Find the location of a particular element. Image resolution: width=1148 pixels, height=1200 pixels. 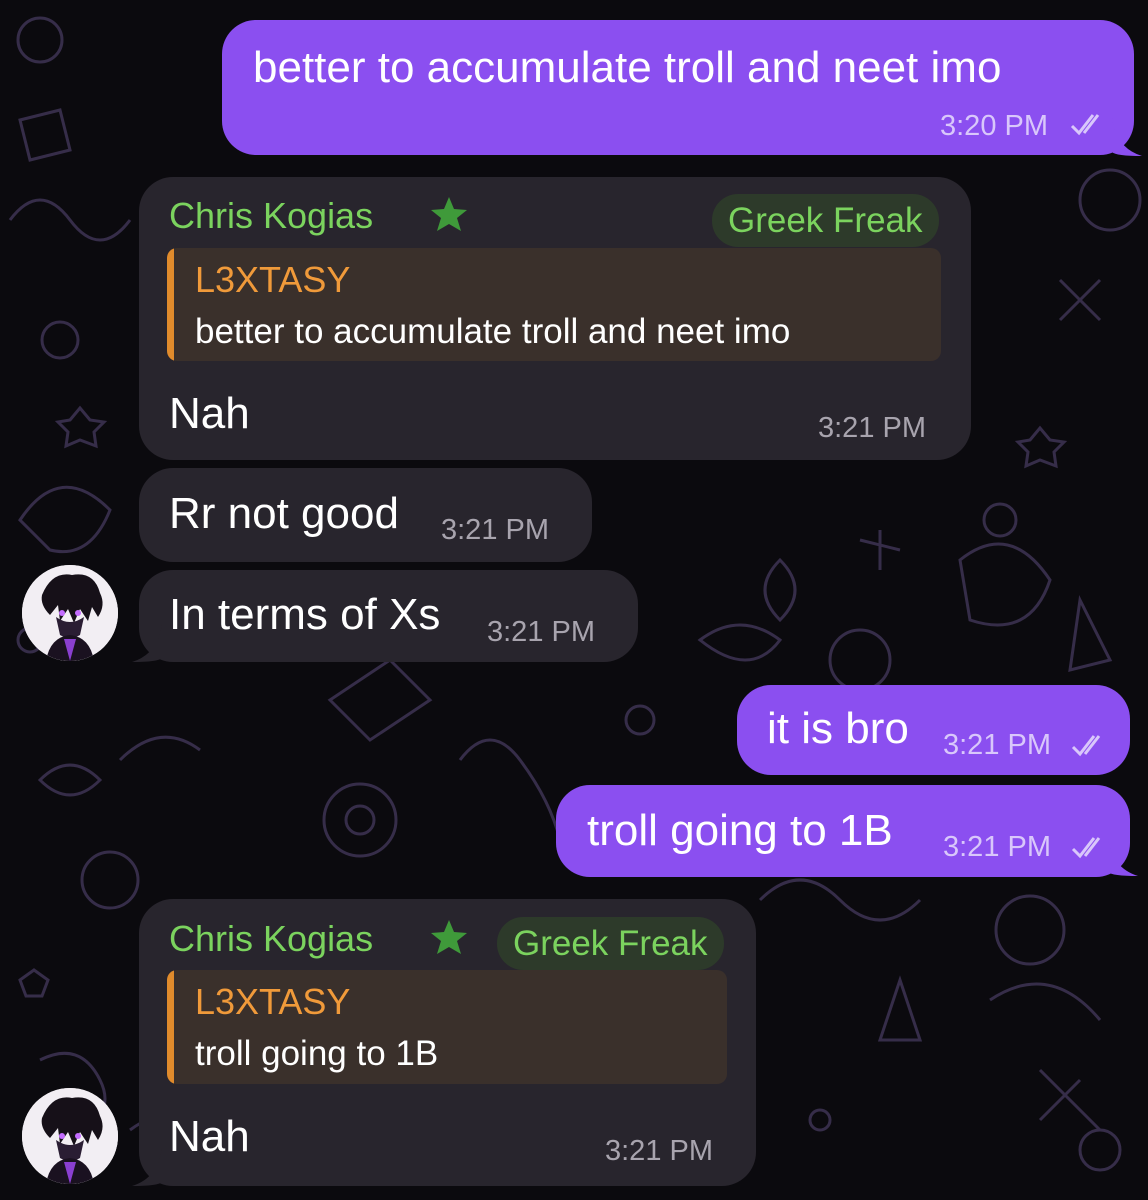

message-bubble-incoming: In terms of Xs 3:21 PM is located at coordinates (388, 616).